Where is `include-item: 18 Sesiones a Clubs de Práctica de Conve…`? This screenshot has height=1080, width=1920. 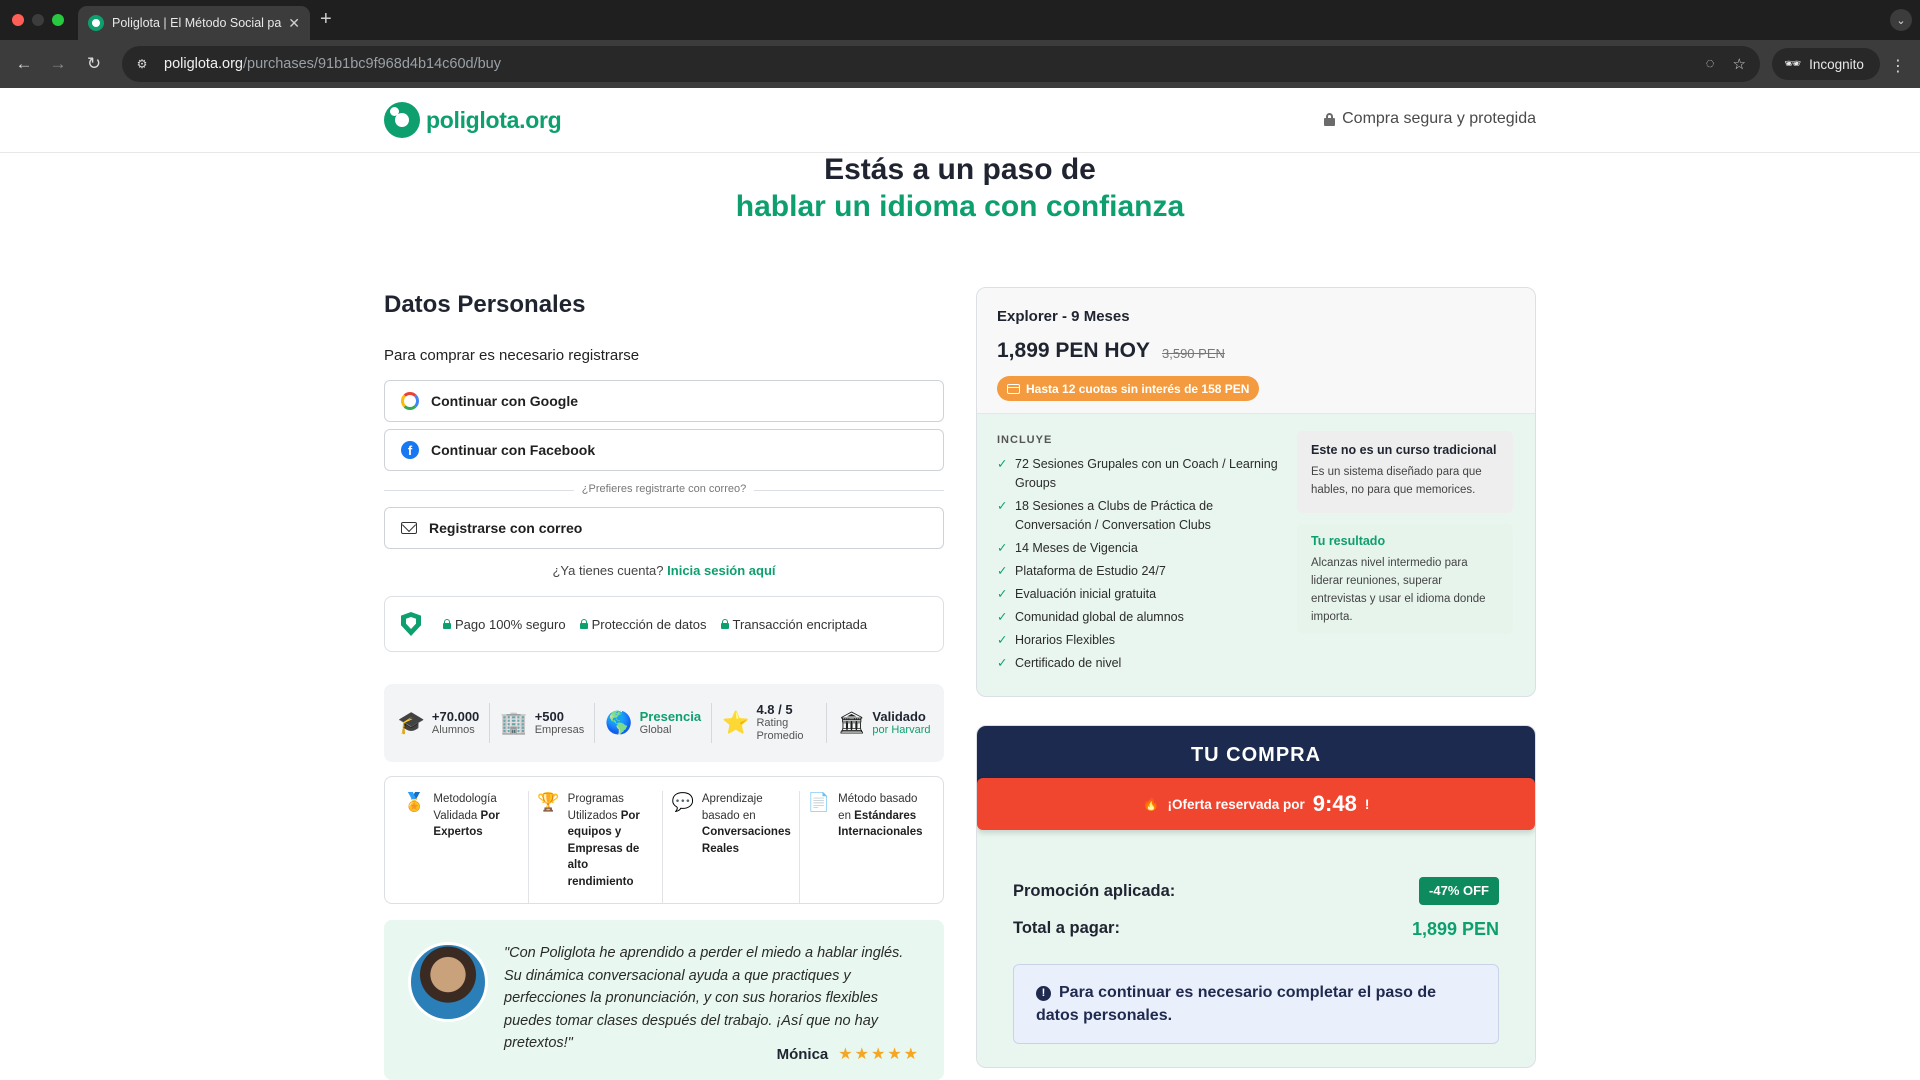
include-item: 18 Sesiones a Clubs de Práctica de Conve… is located at coordinates (1142, 516).